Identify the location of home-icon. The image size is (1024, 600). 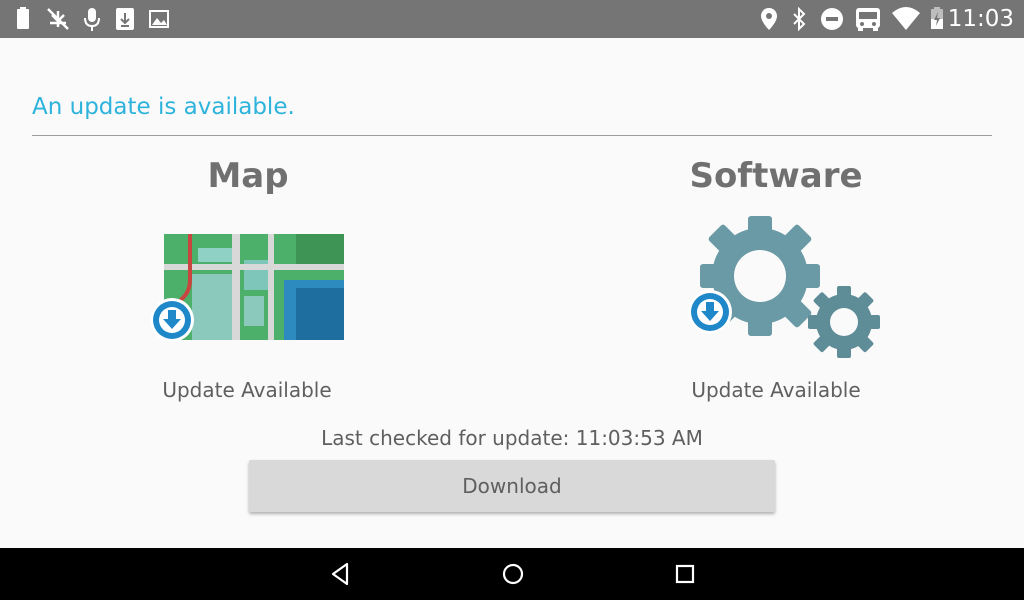
(513, 574).